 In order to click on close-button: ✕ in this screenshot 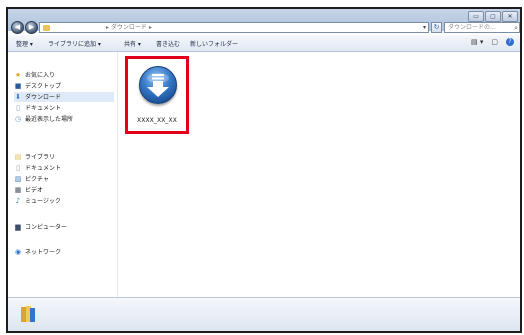, I will do `click(510, 16)`.